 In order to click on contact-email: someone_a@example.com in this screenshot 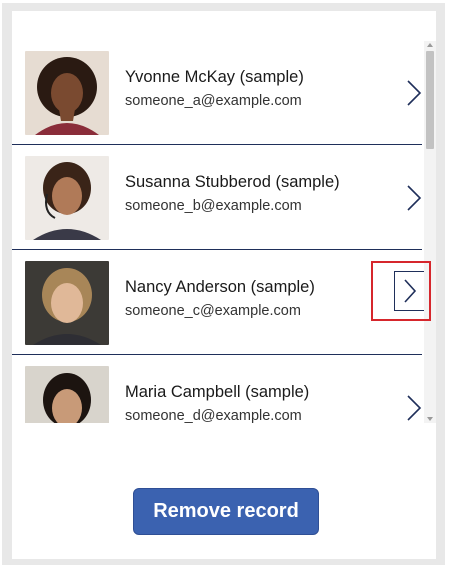, I will do `click(213, 101)`.